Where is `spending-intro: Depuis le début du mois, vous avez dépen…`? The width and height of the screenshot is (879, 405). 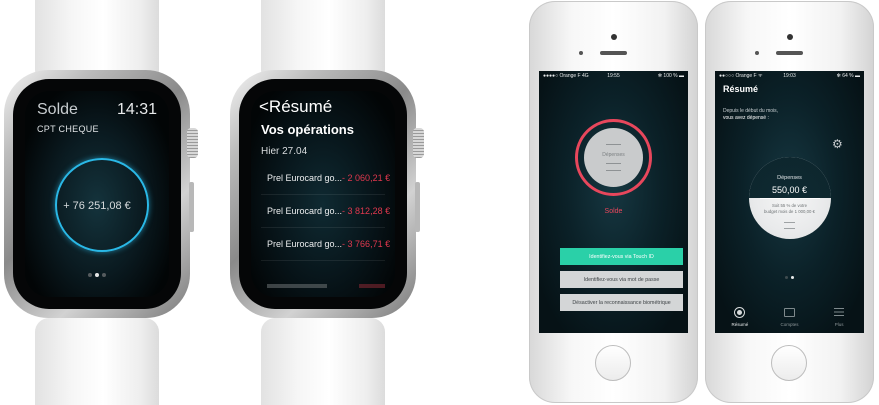 spending-intro: Depuis le début du mois, vous avez dépen… is located at coordinates (750, 115).